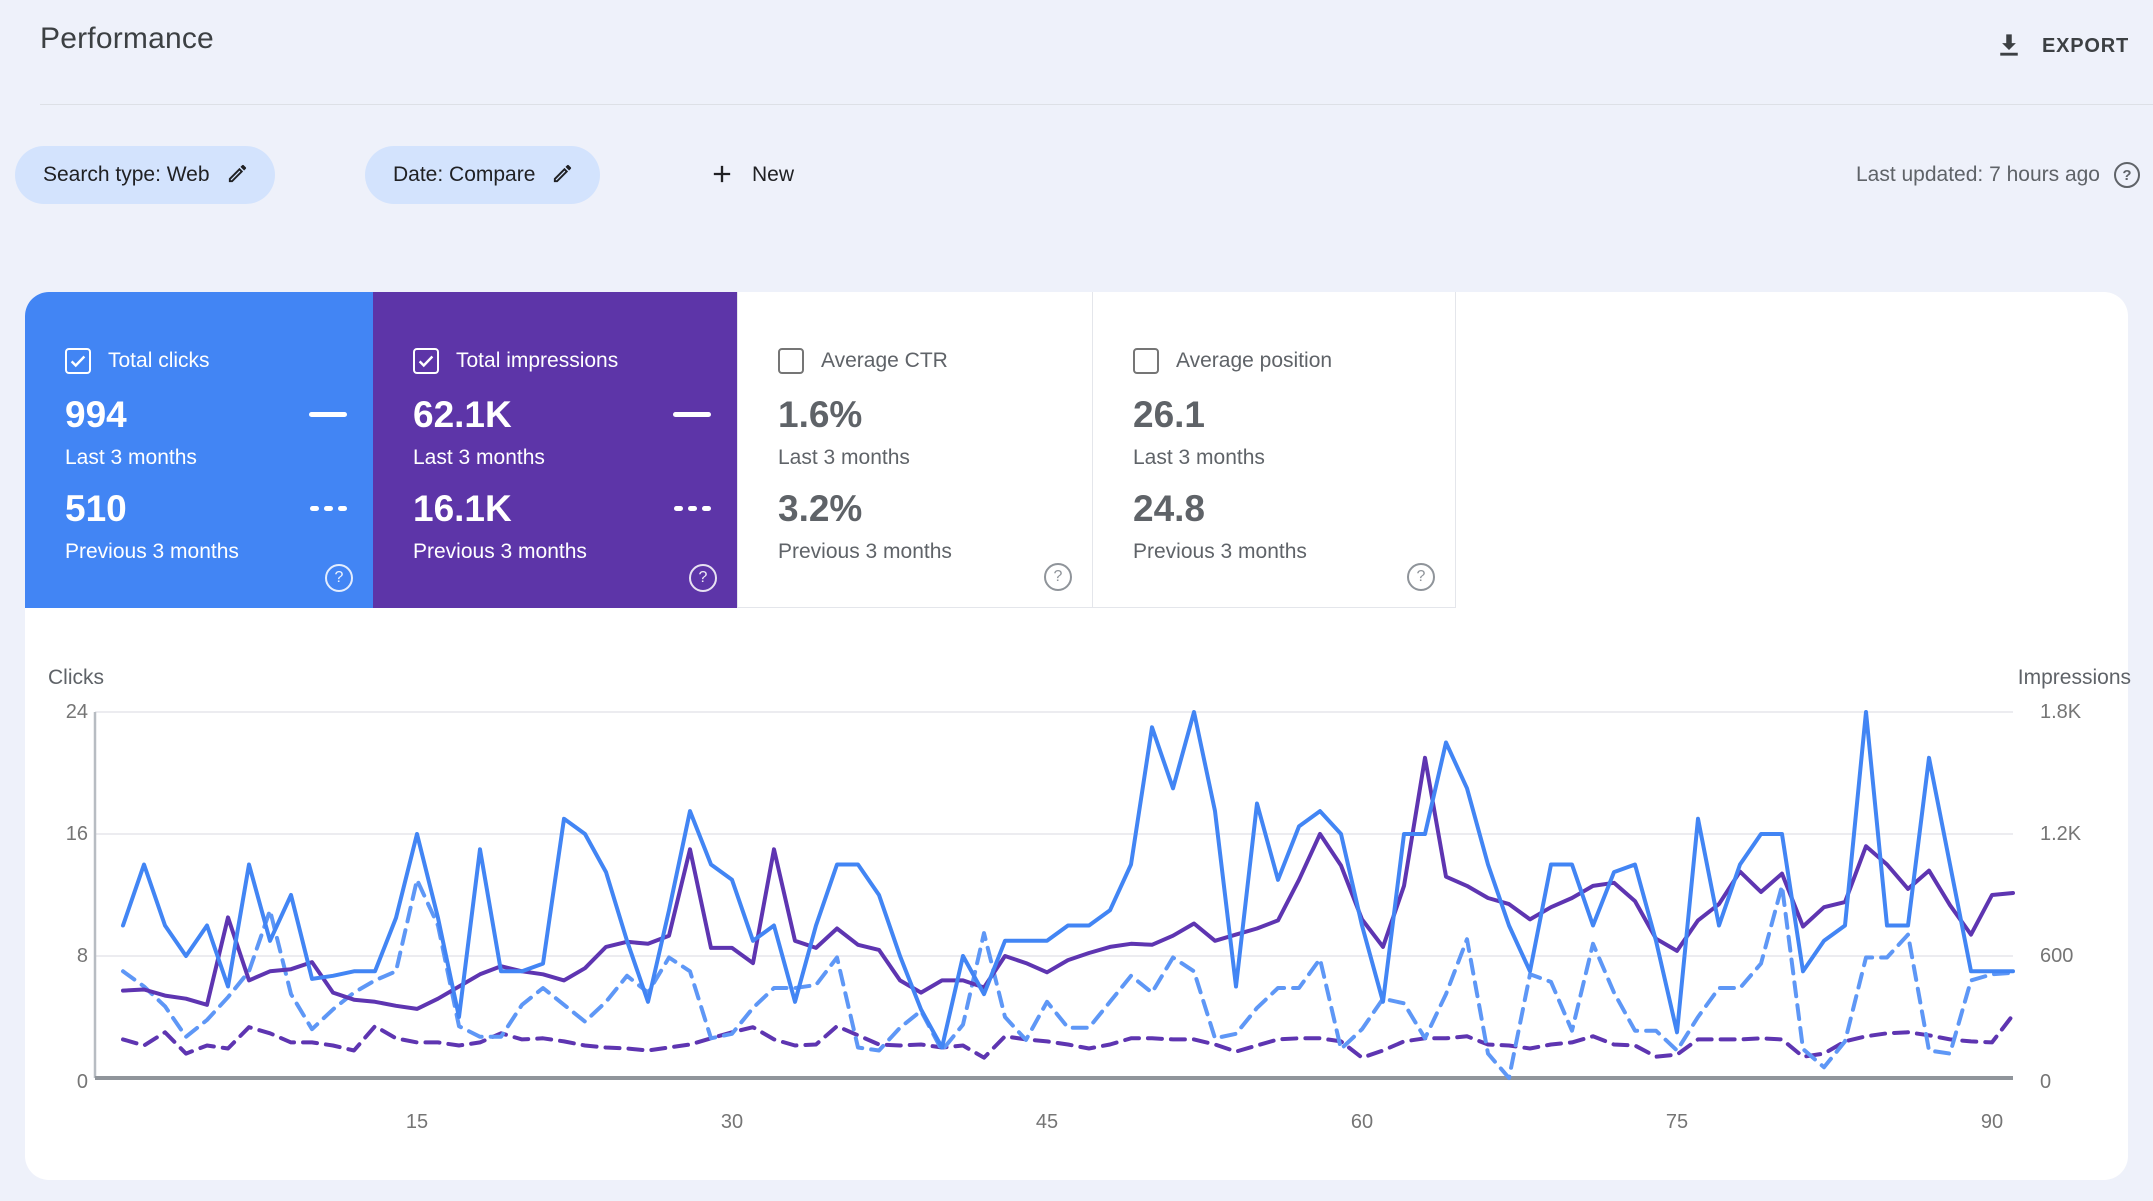  What do you see at coordinates (820, 508) in the screenshot?
I see `metric-value-previous: 3.2%` at bounding box center [820, 508].